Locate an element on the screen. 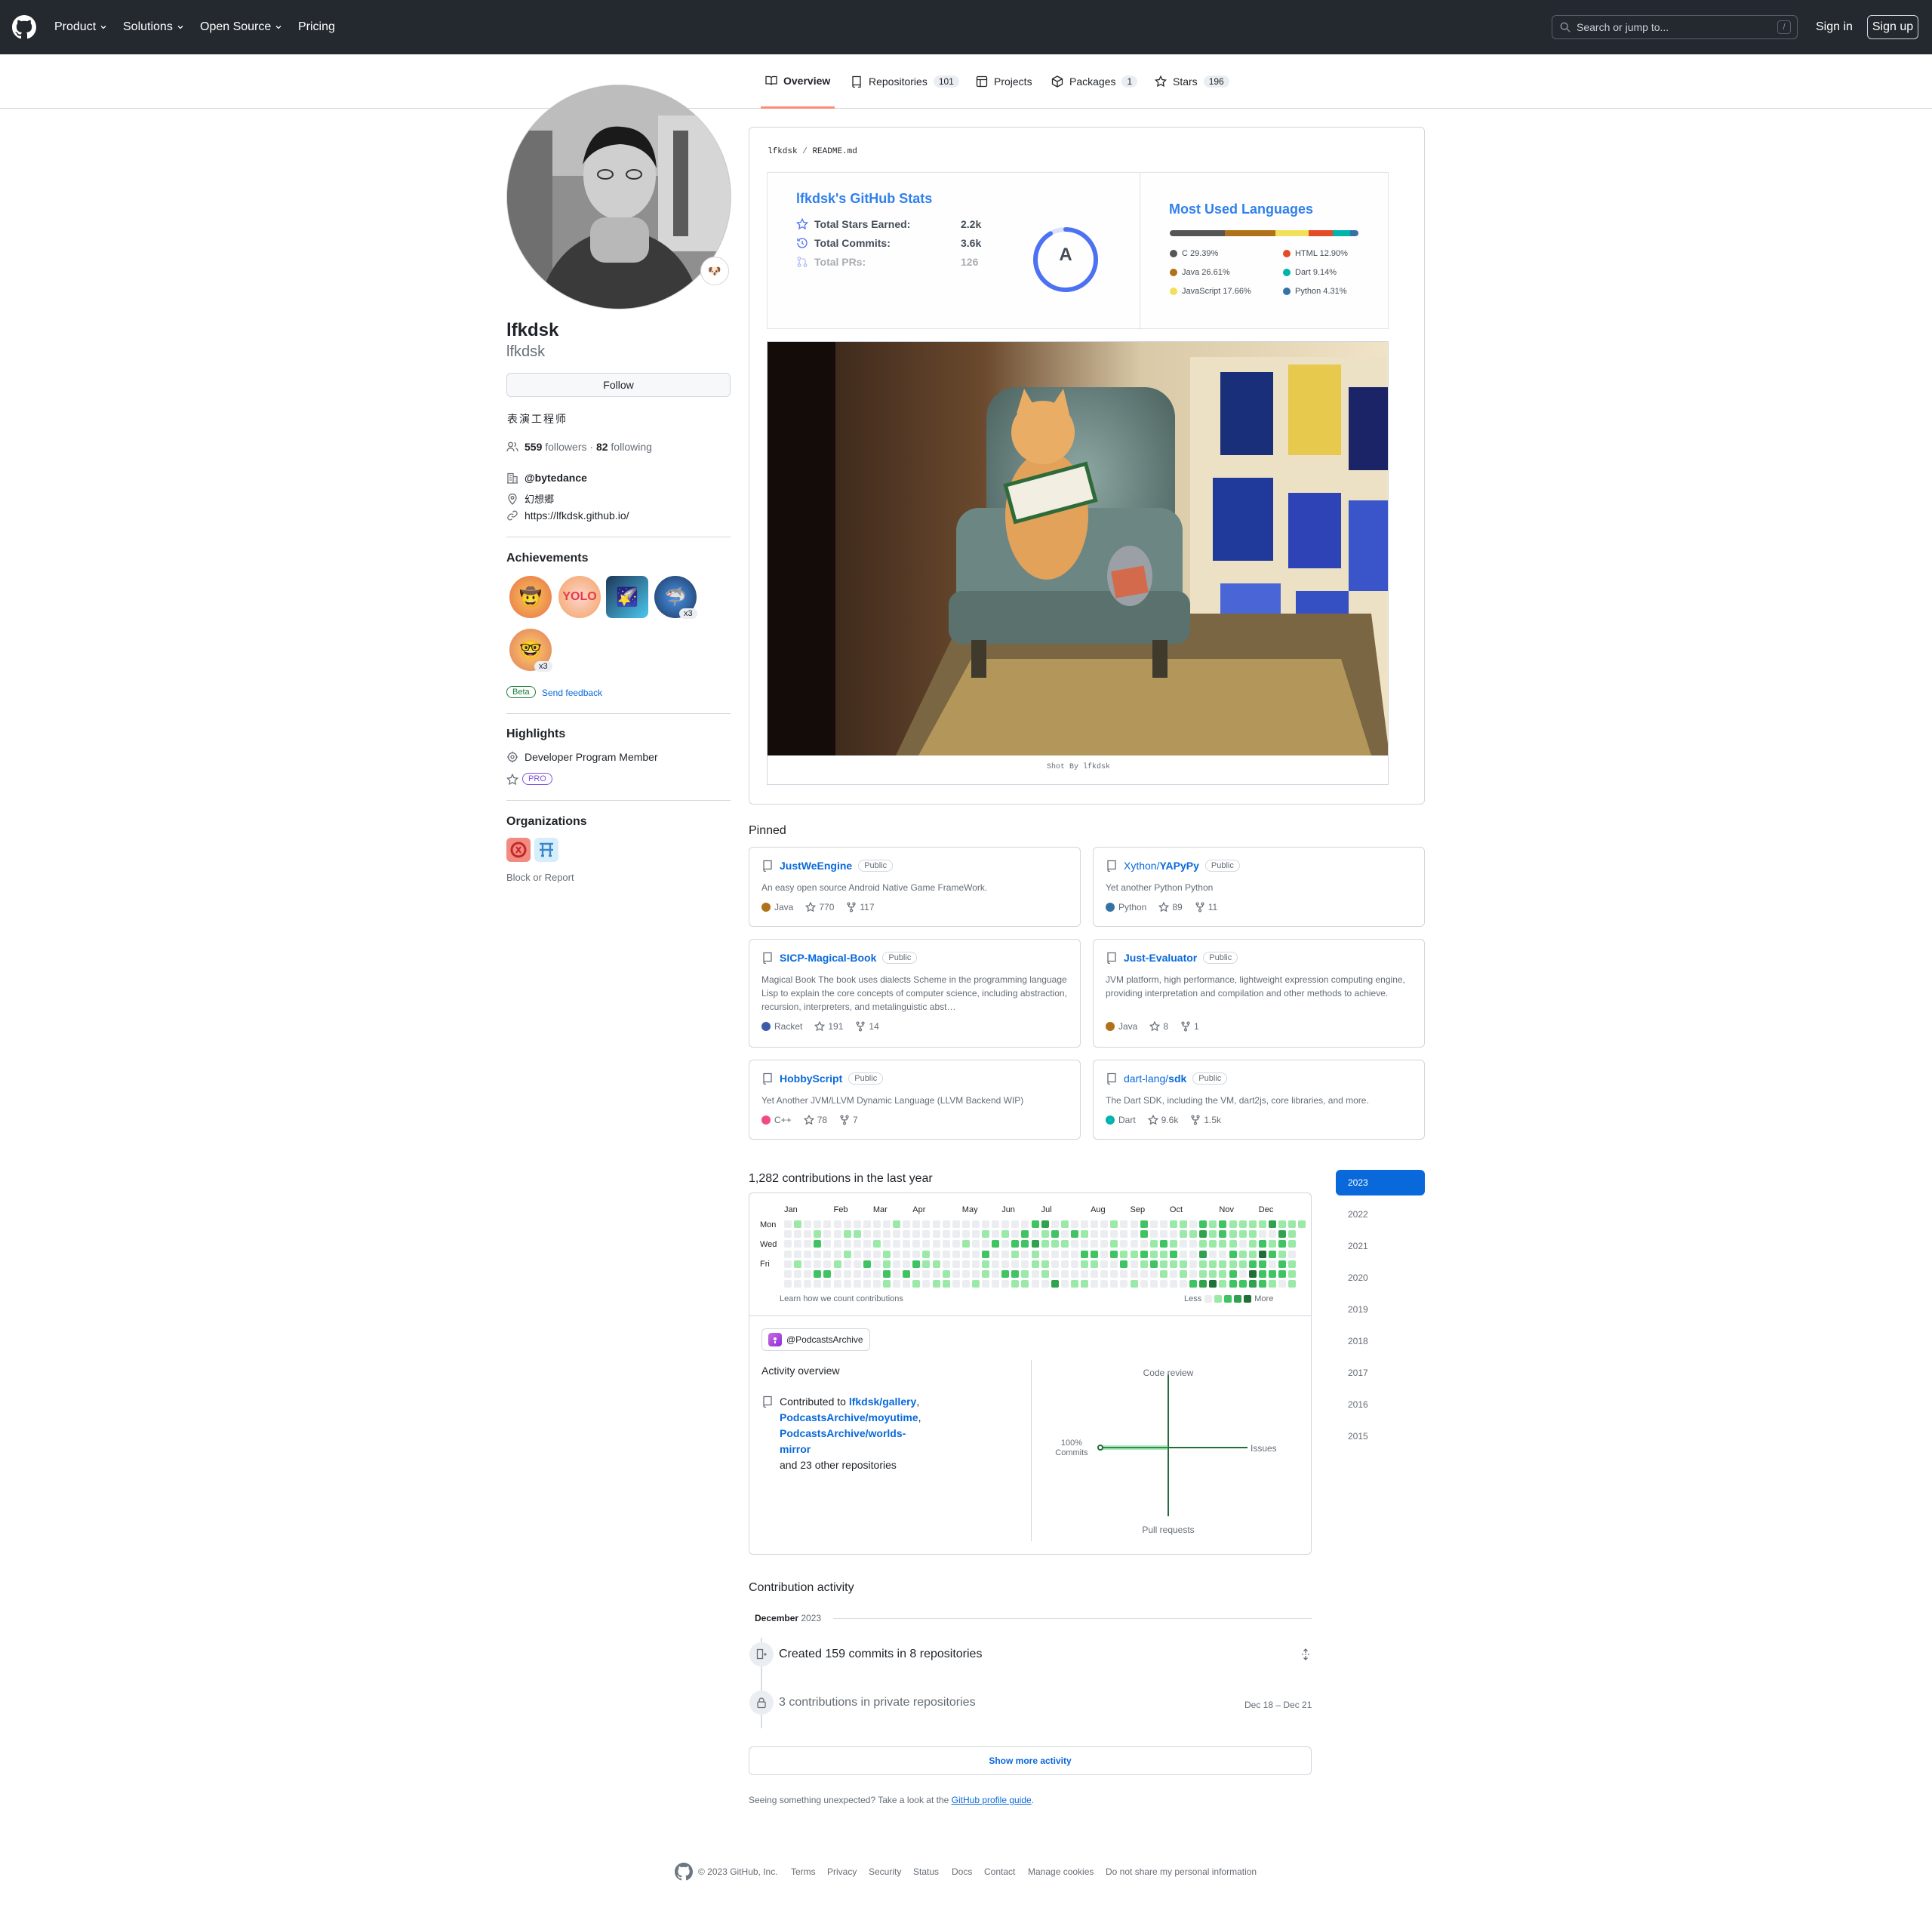 The height and width of the screenshot is (1914, 1932). following-label: following is located at coordinates (631, 447).